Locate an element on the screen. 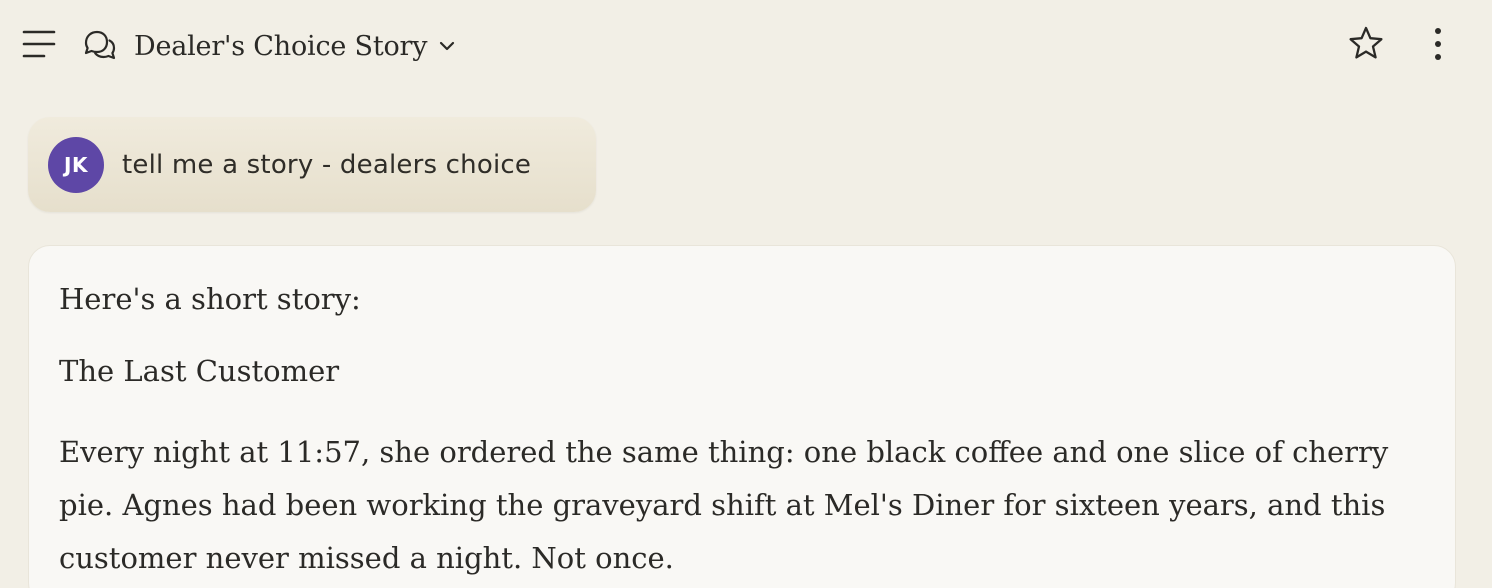 This screenshot has height=588, width=1492. star-icon is located at coordinates (1366, 42).